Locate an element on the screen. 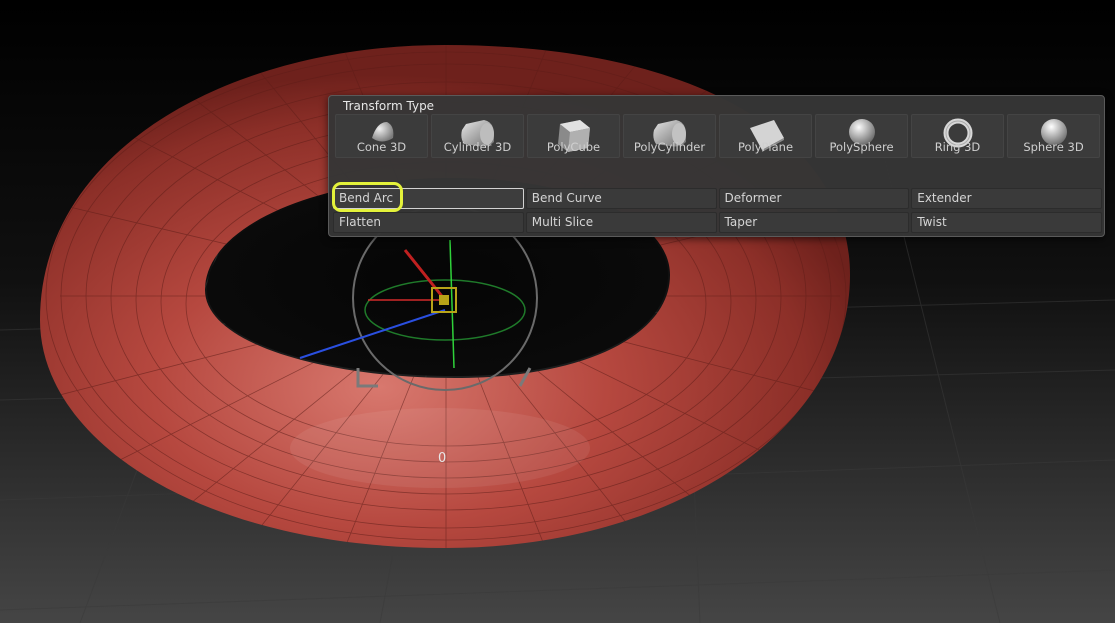  deformer-flatten: Flatten is located at coordinates (428, 222).